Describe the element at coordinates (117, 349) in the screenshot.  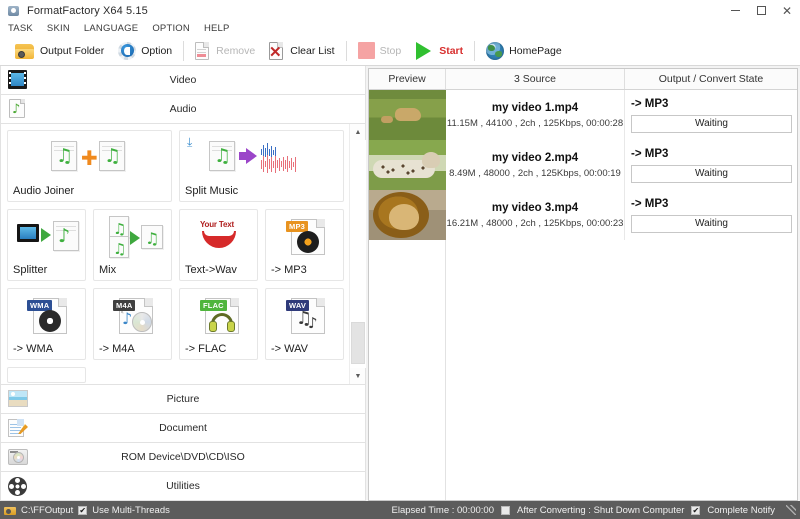
I see `tile-to-m4a-label: -> M4A` at that location.